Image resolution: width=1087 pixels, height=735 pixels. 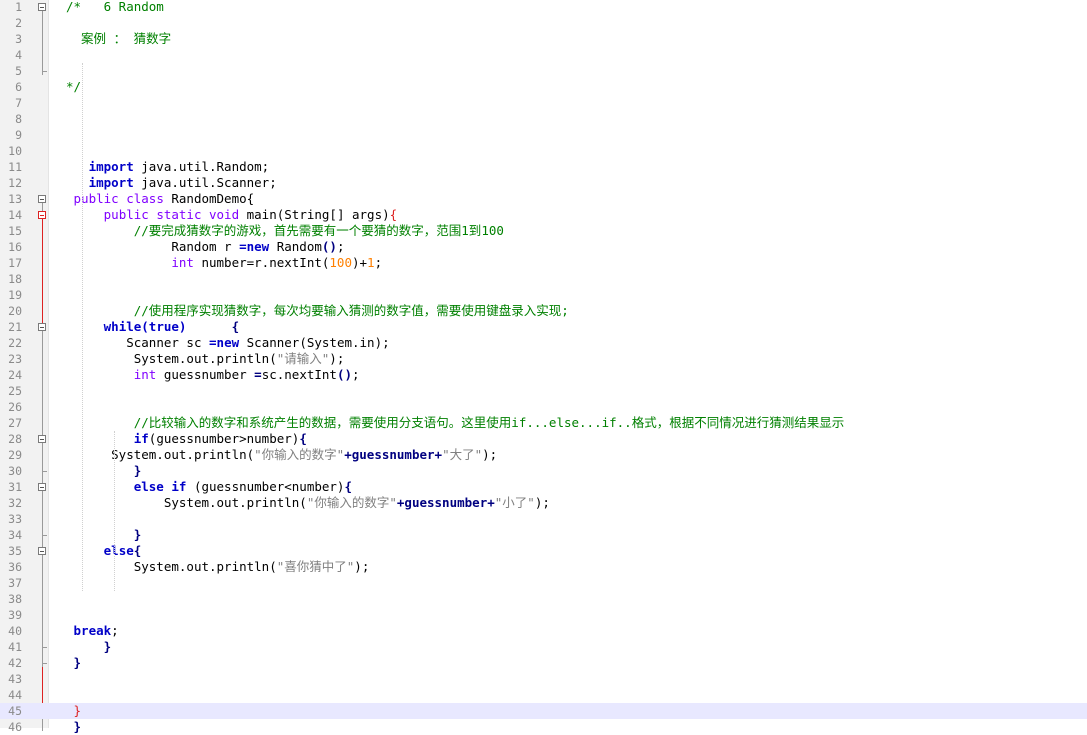 What do you see at coordinates (543, 39) in the screenshot?
I see `code-line: 3 案例 ： 猜数字` at bounding box center [543, 39].